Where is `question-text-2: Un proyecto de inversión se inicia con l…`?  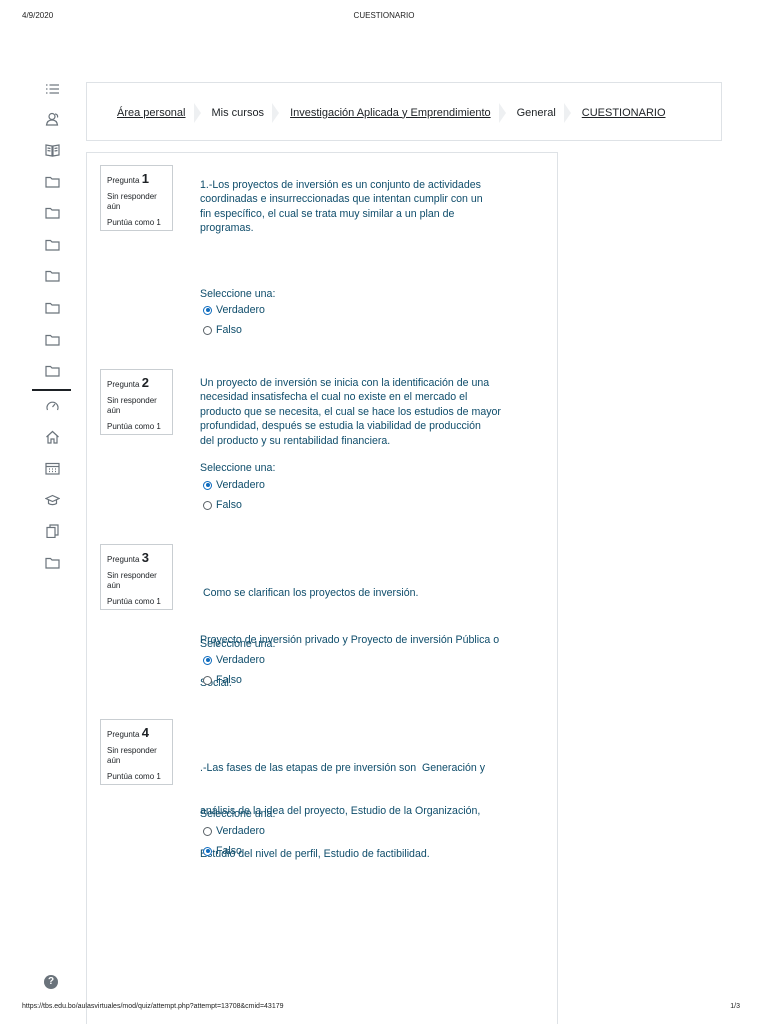
question-text-2: Un proyecto de inversión se inicia con l… is located at coordinates (365, 412).